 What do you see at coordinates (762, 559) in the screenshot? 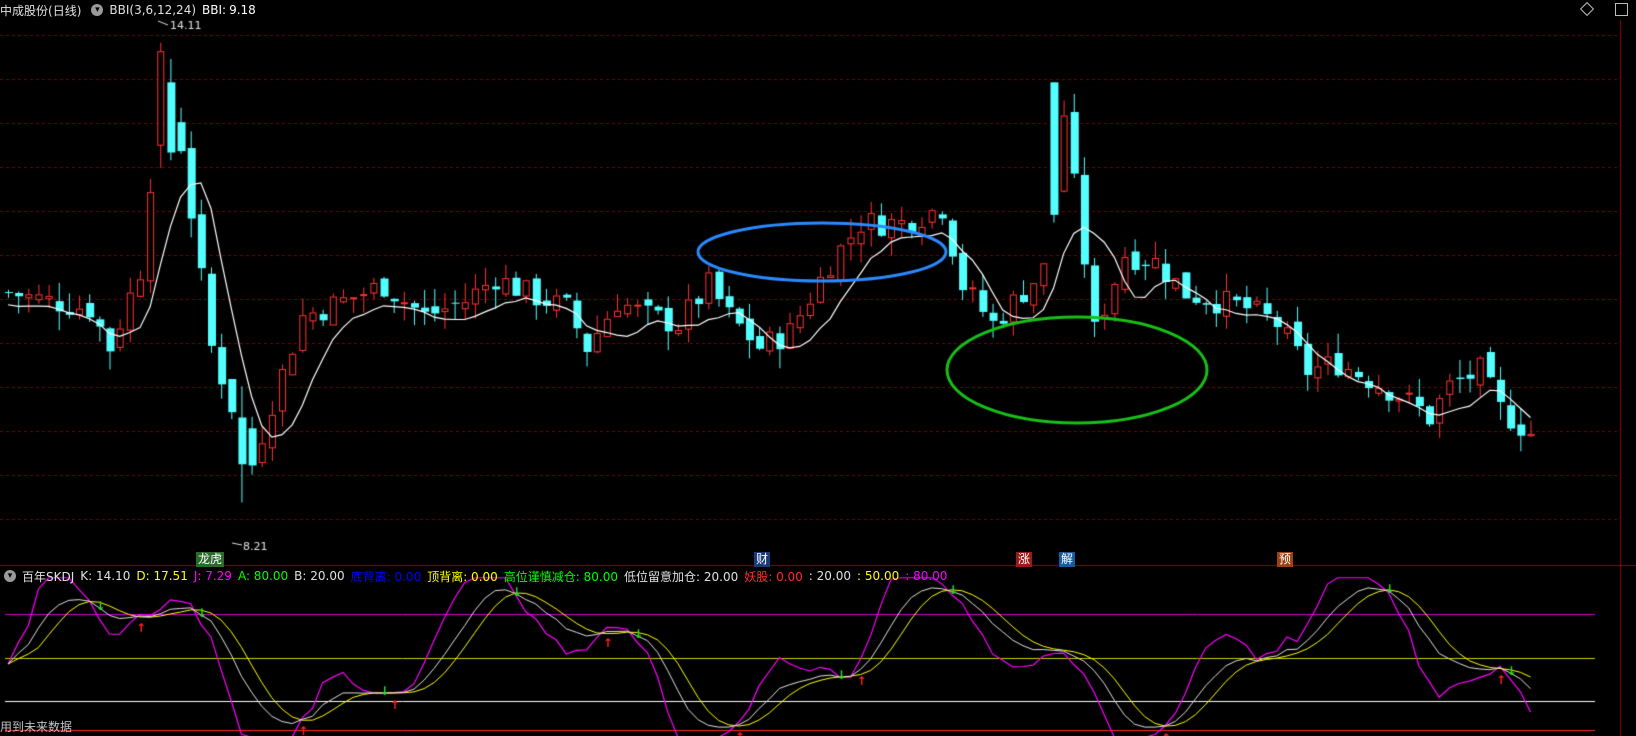
I see `event-marker-cai: 财` at bounding box center [762, 559].